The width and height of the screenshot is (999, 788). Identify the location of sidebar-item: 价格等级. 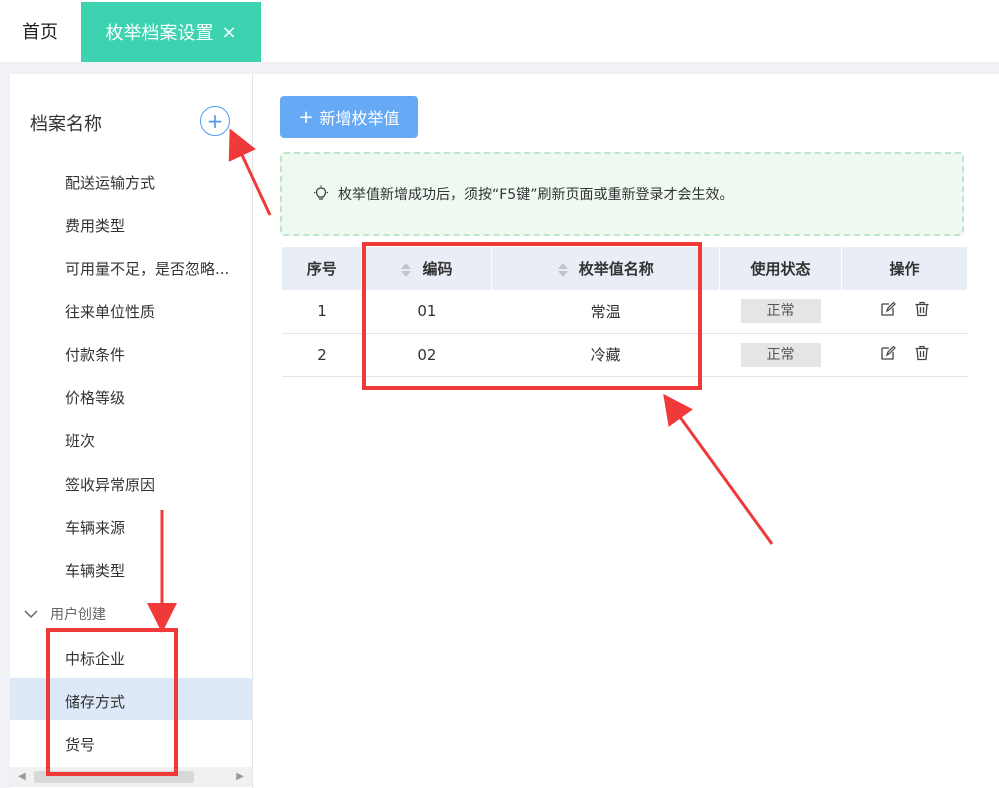
(95, 397).